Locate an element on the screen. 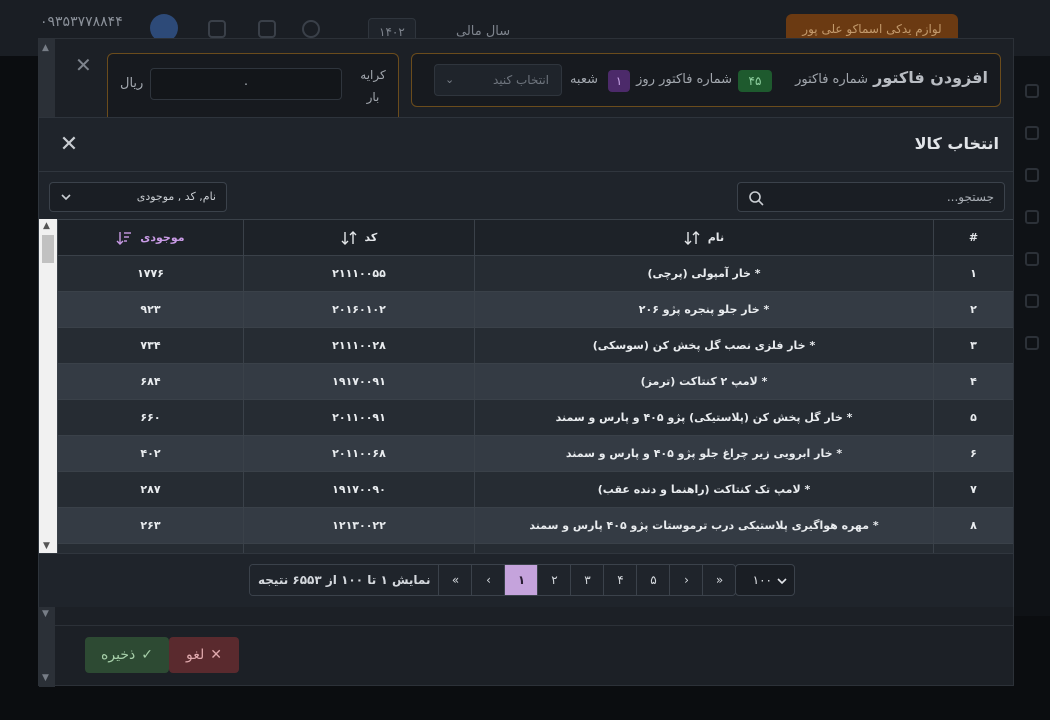 Image resolution: width=1050 pixels, height=720 pixels. page-button-2: ۲ is located at coordinates (554, 580).